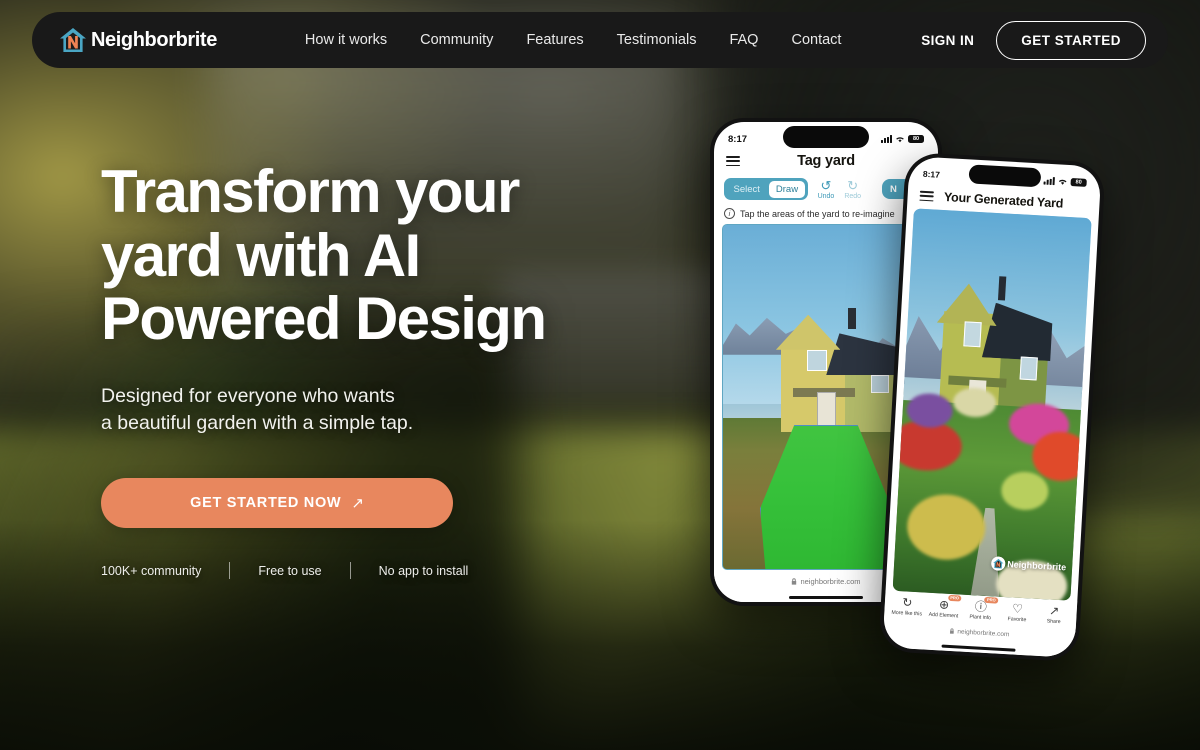 The width and height of the screenshot is (1200, 750). I want to click on generated-yard-image: Neighborbrite, so click(992, 404).